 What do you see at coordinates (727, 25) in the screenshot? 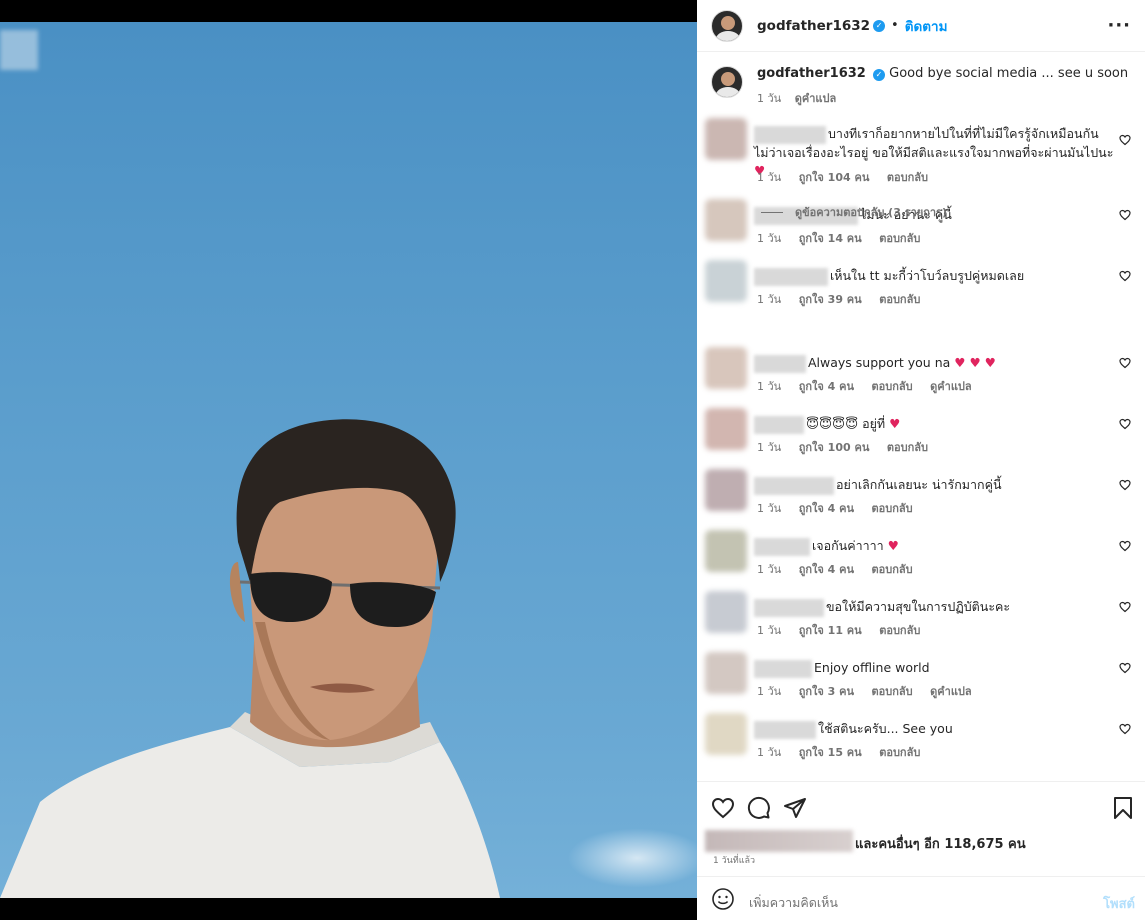
I see `author-avatar` at bounding box center [727, 25].